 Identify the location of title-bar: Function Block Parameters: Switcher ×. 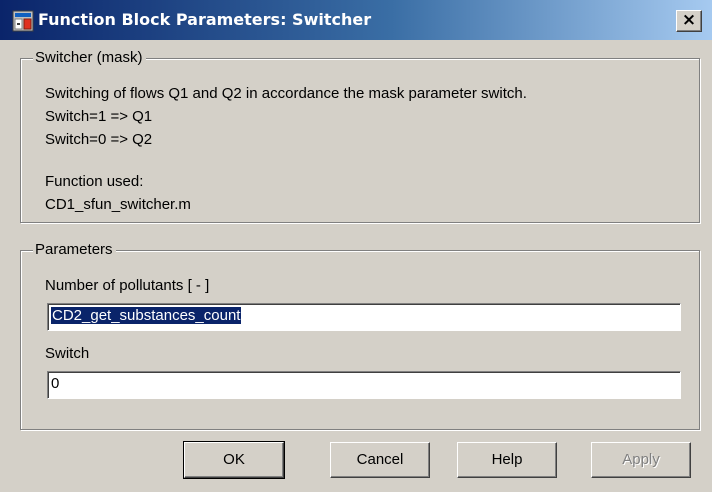
(356, 20).